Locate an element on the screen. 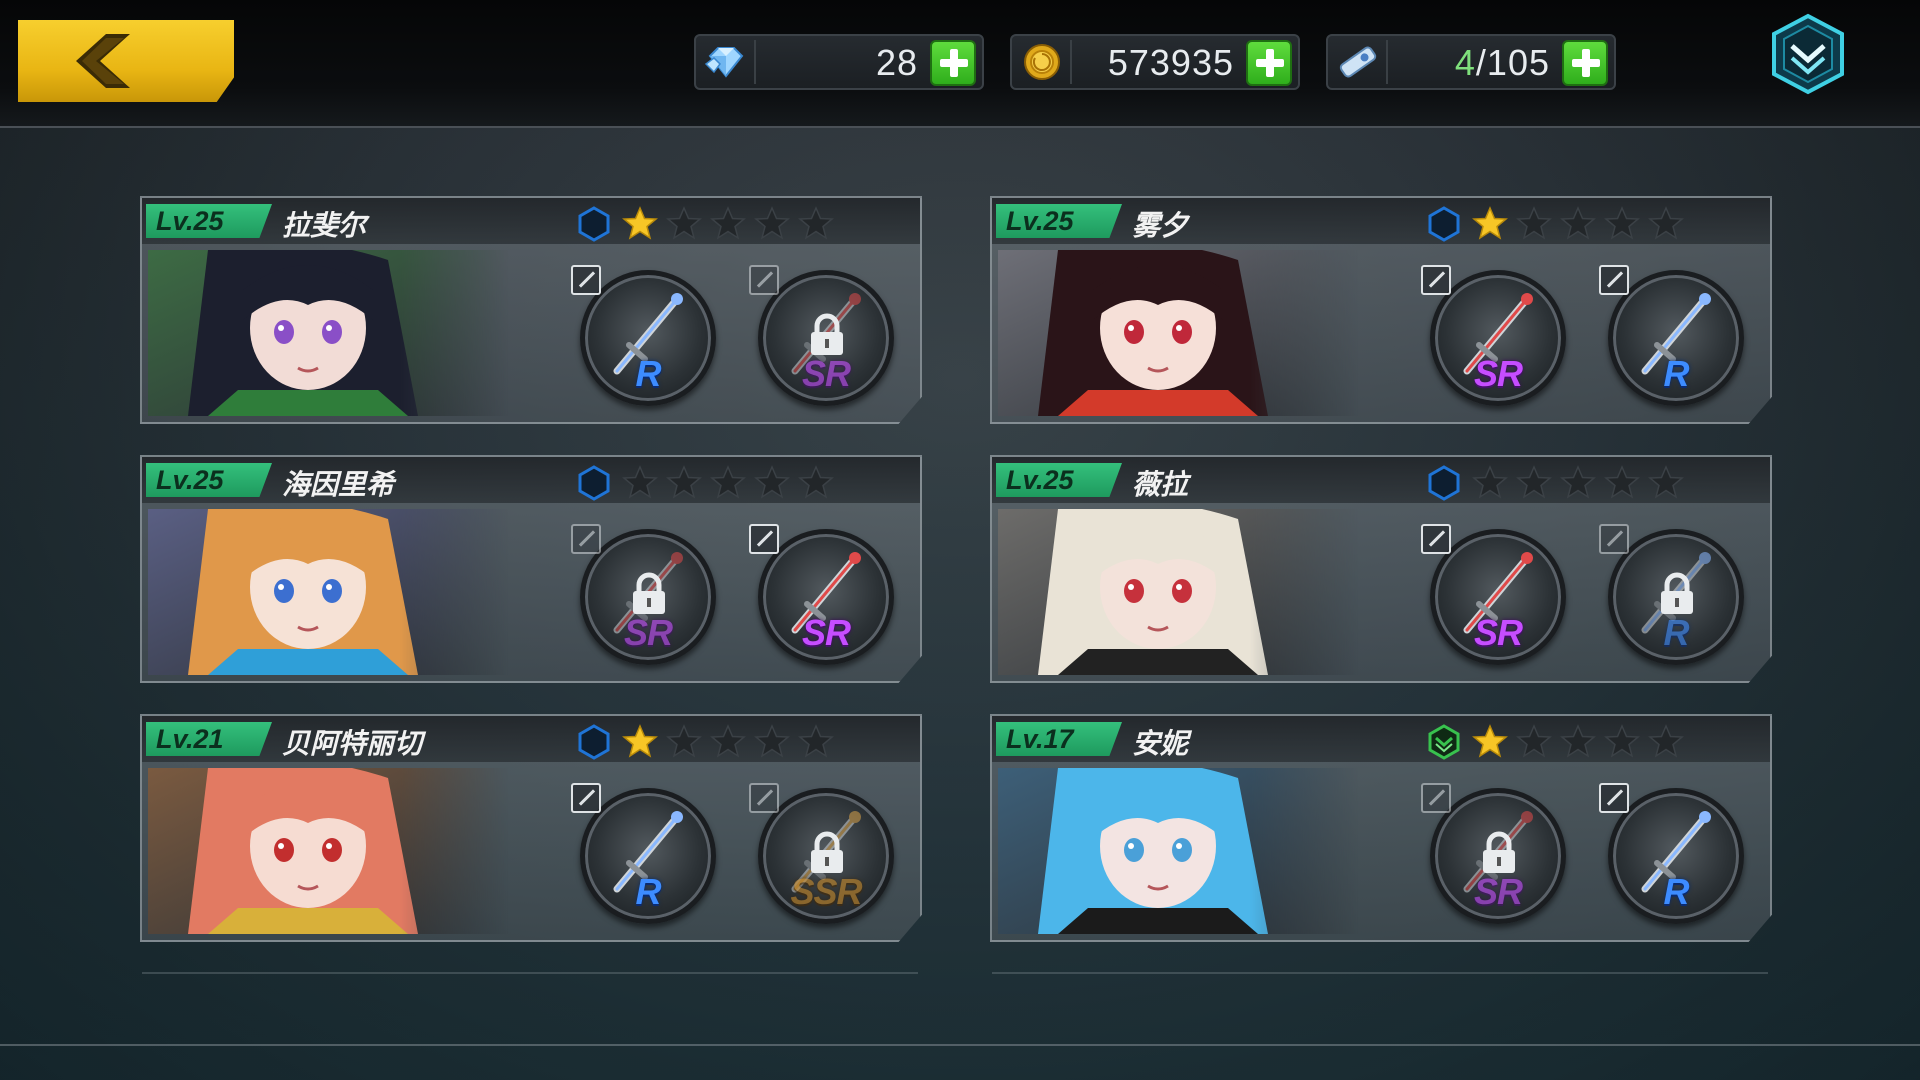  character-card: Lv.25 薇拉 SR R is located at coordinates (1381, 569).